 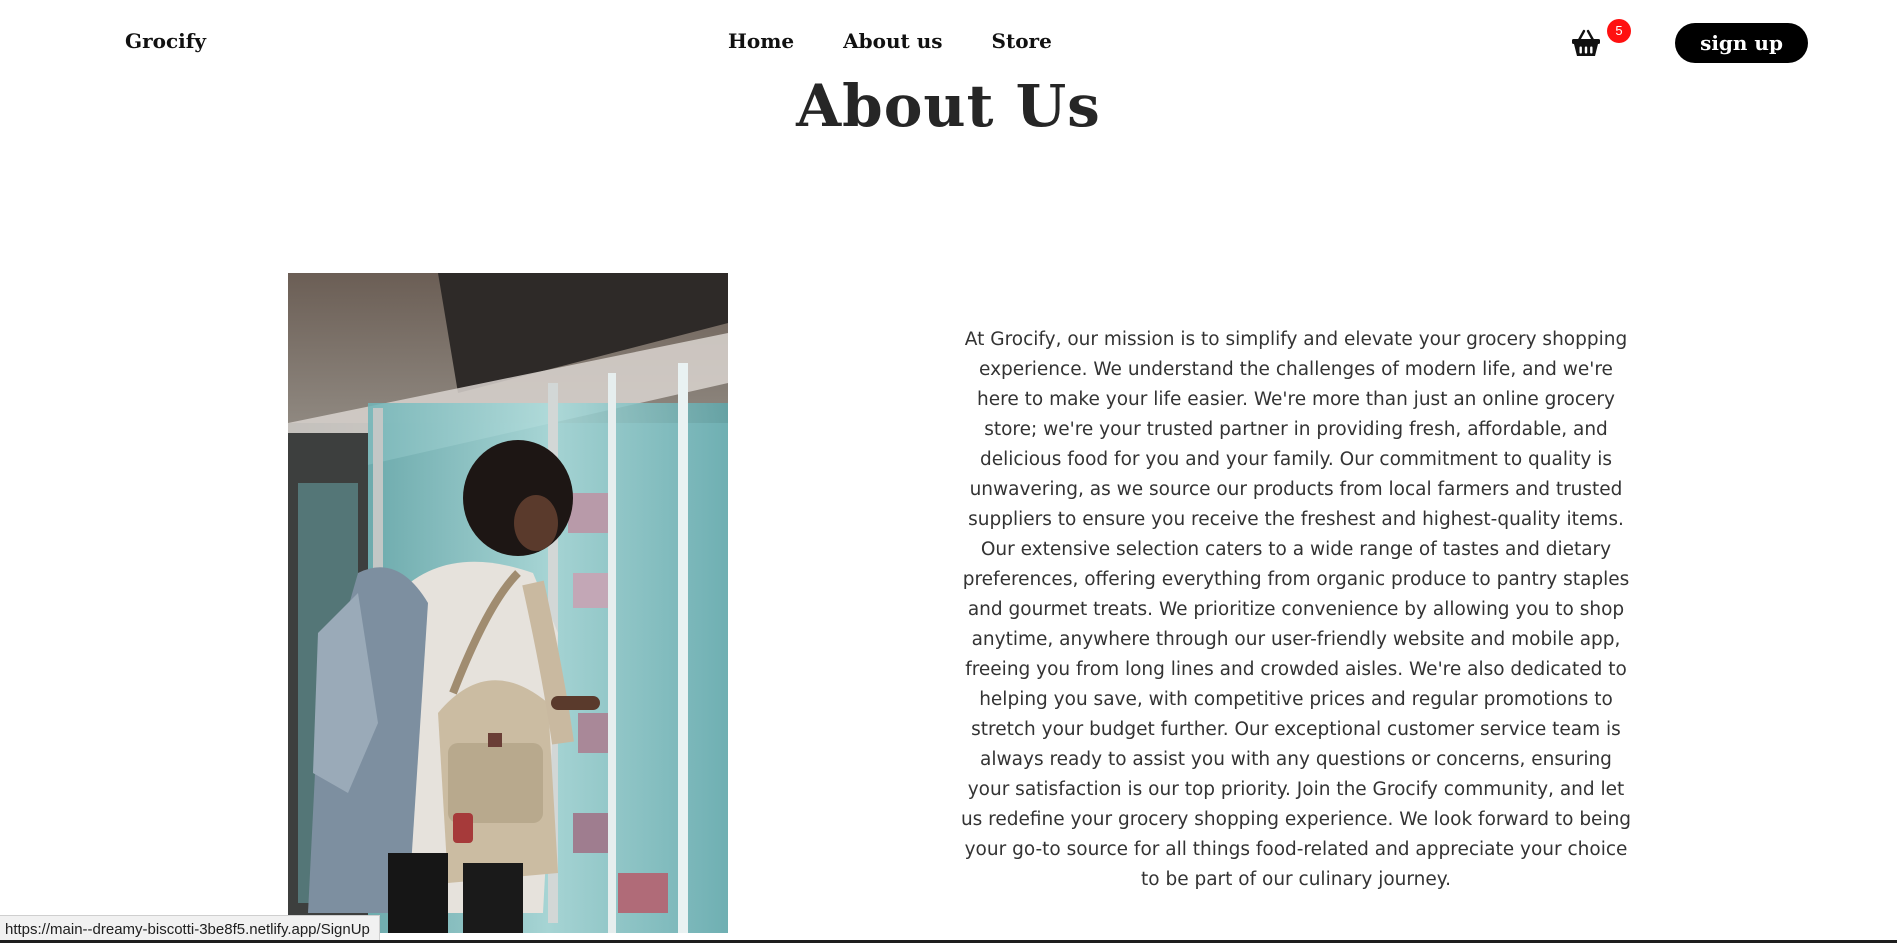 I want to click on nav-link-about-us: About us, so click(x=892, y=41).